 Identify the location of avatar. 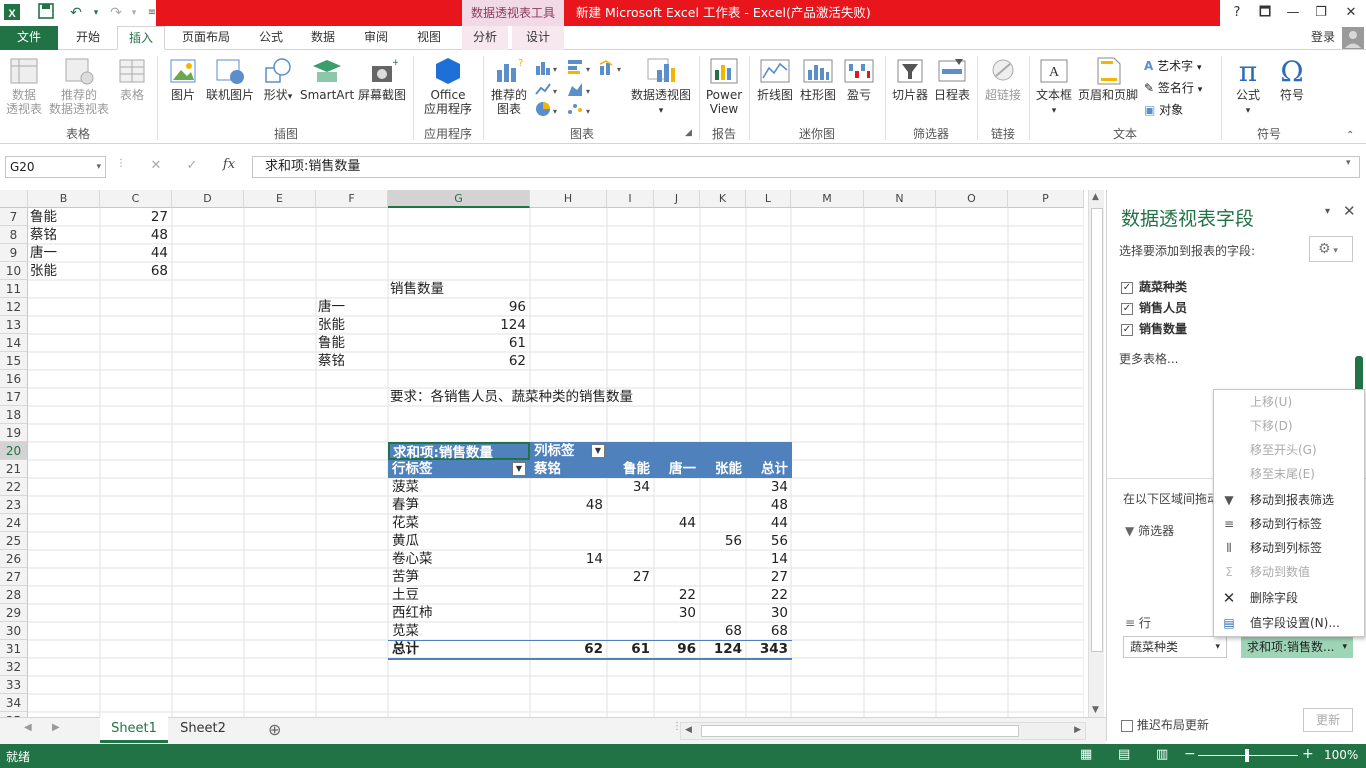
(1353, 38).